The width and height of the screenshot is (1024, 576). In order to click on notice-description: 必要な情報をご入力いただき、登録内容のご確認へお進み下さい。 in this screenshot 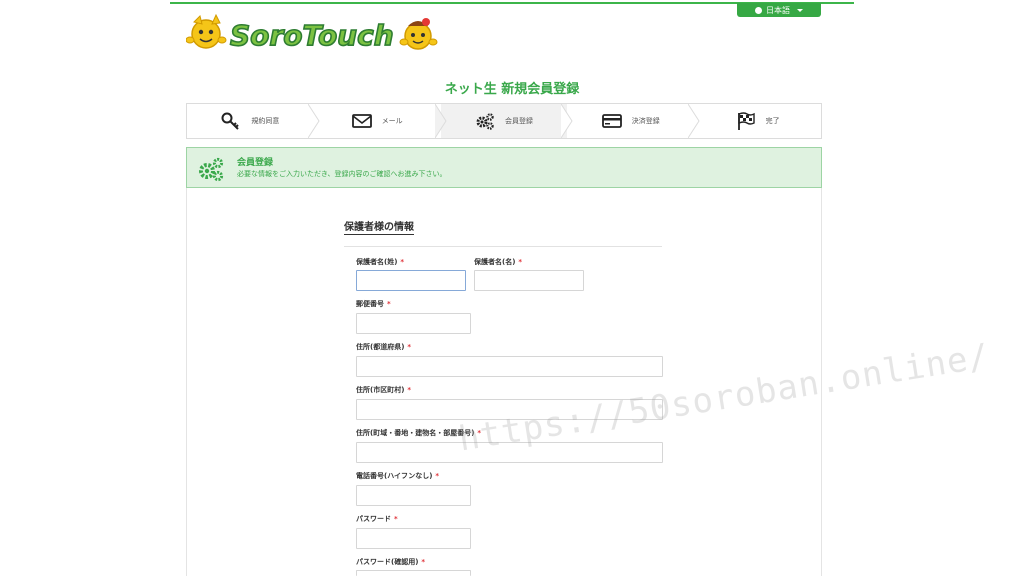, I will do `click(342, 174)`.